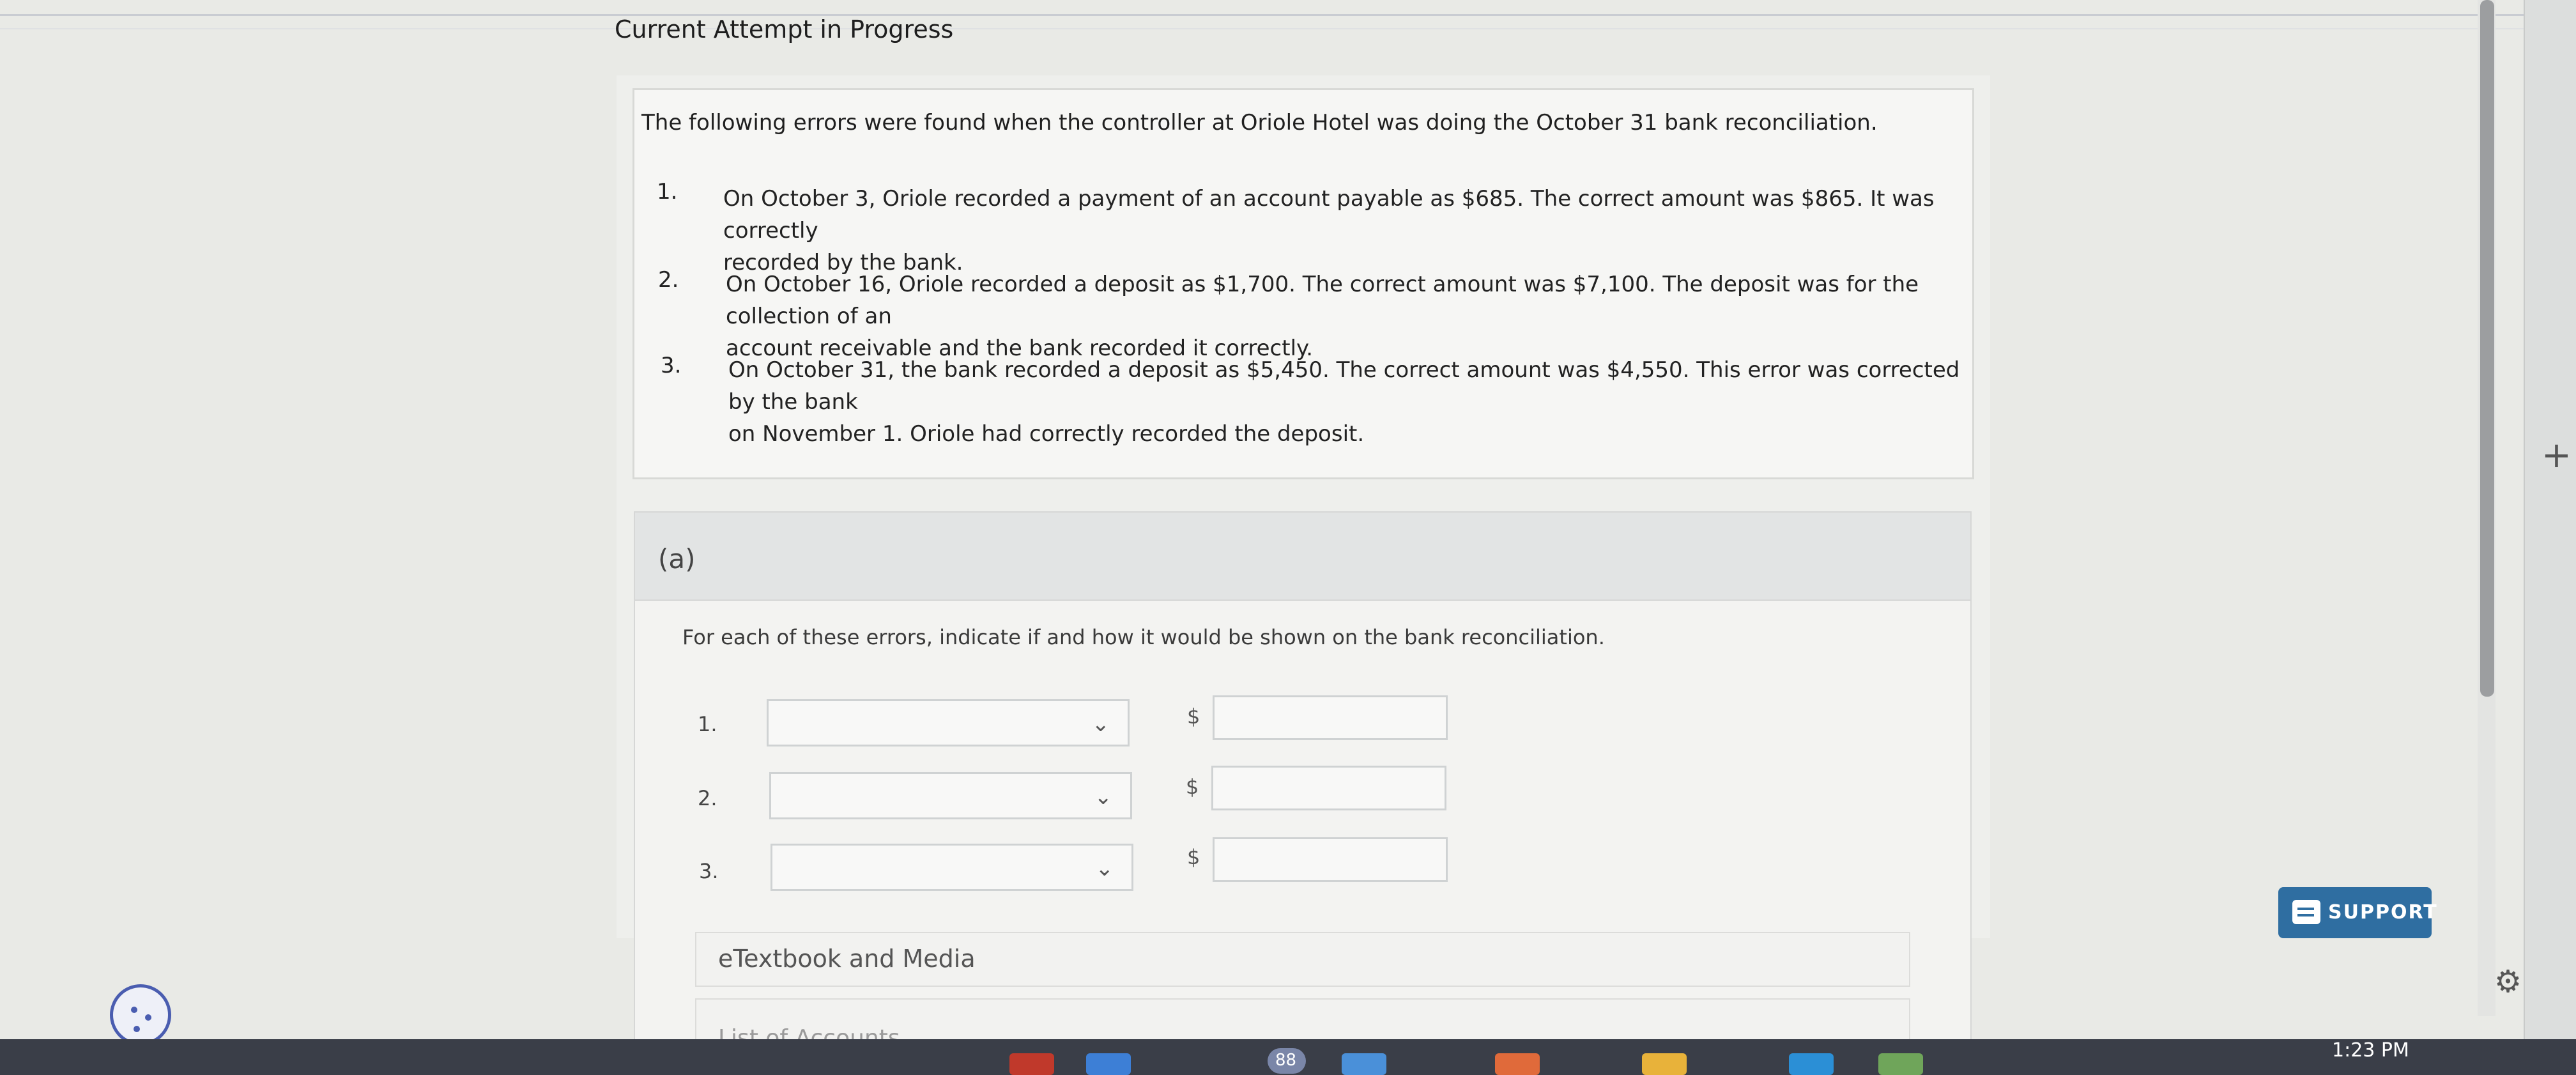  I want to click on badge-count: 88, so click(1286, 1060).